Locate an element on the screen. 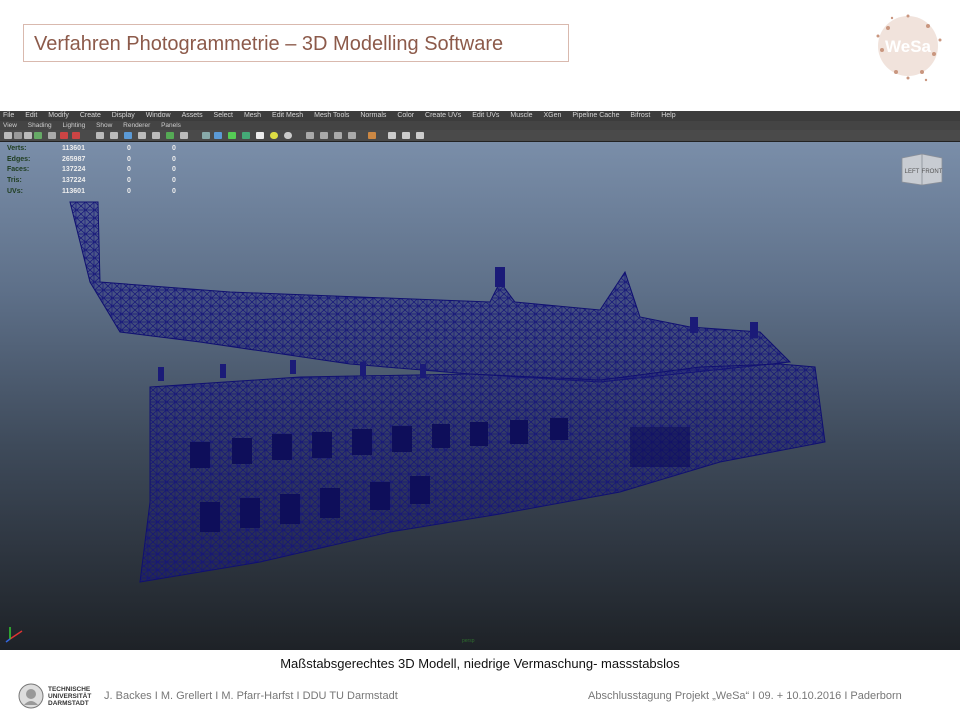 The image size is (960, 720). hud-row-faces: Faces: 137224 0 0 is located at coordinates (107, 170).